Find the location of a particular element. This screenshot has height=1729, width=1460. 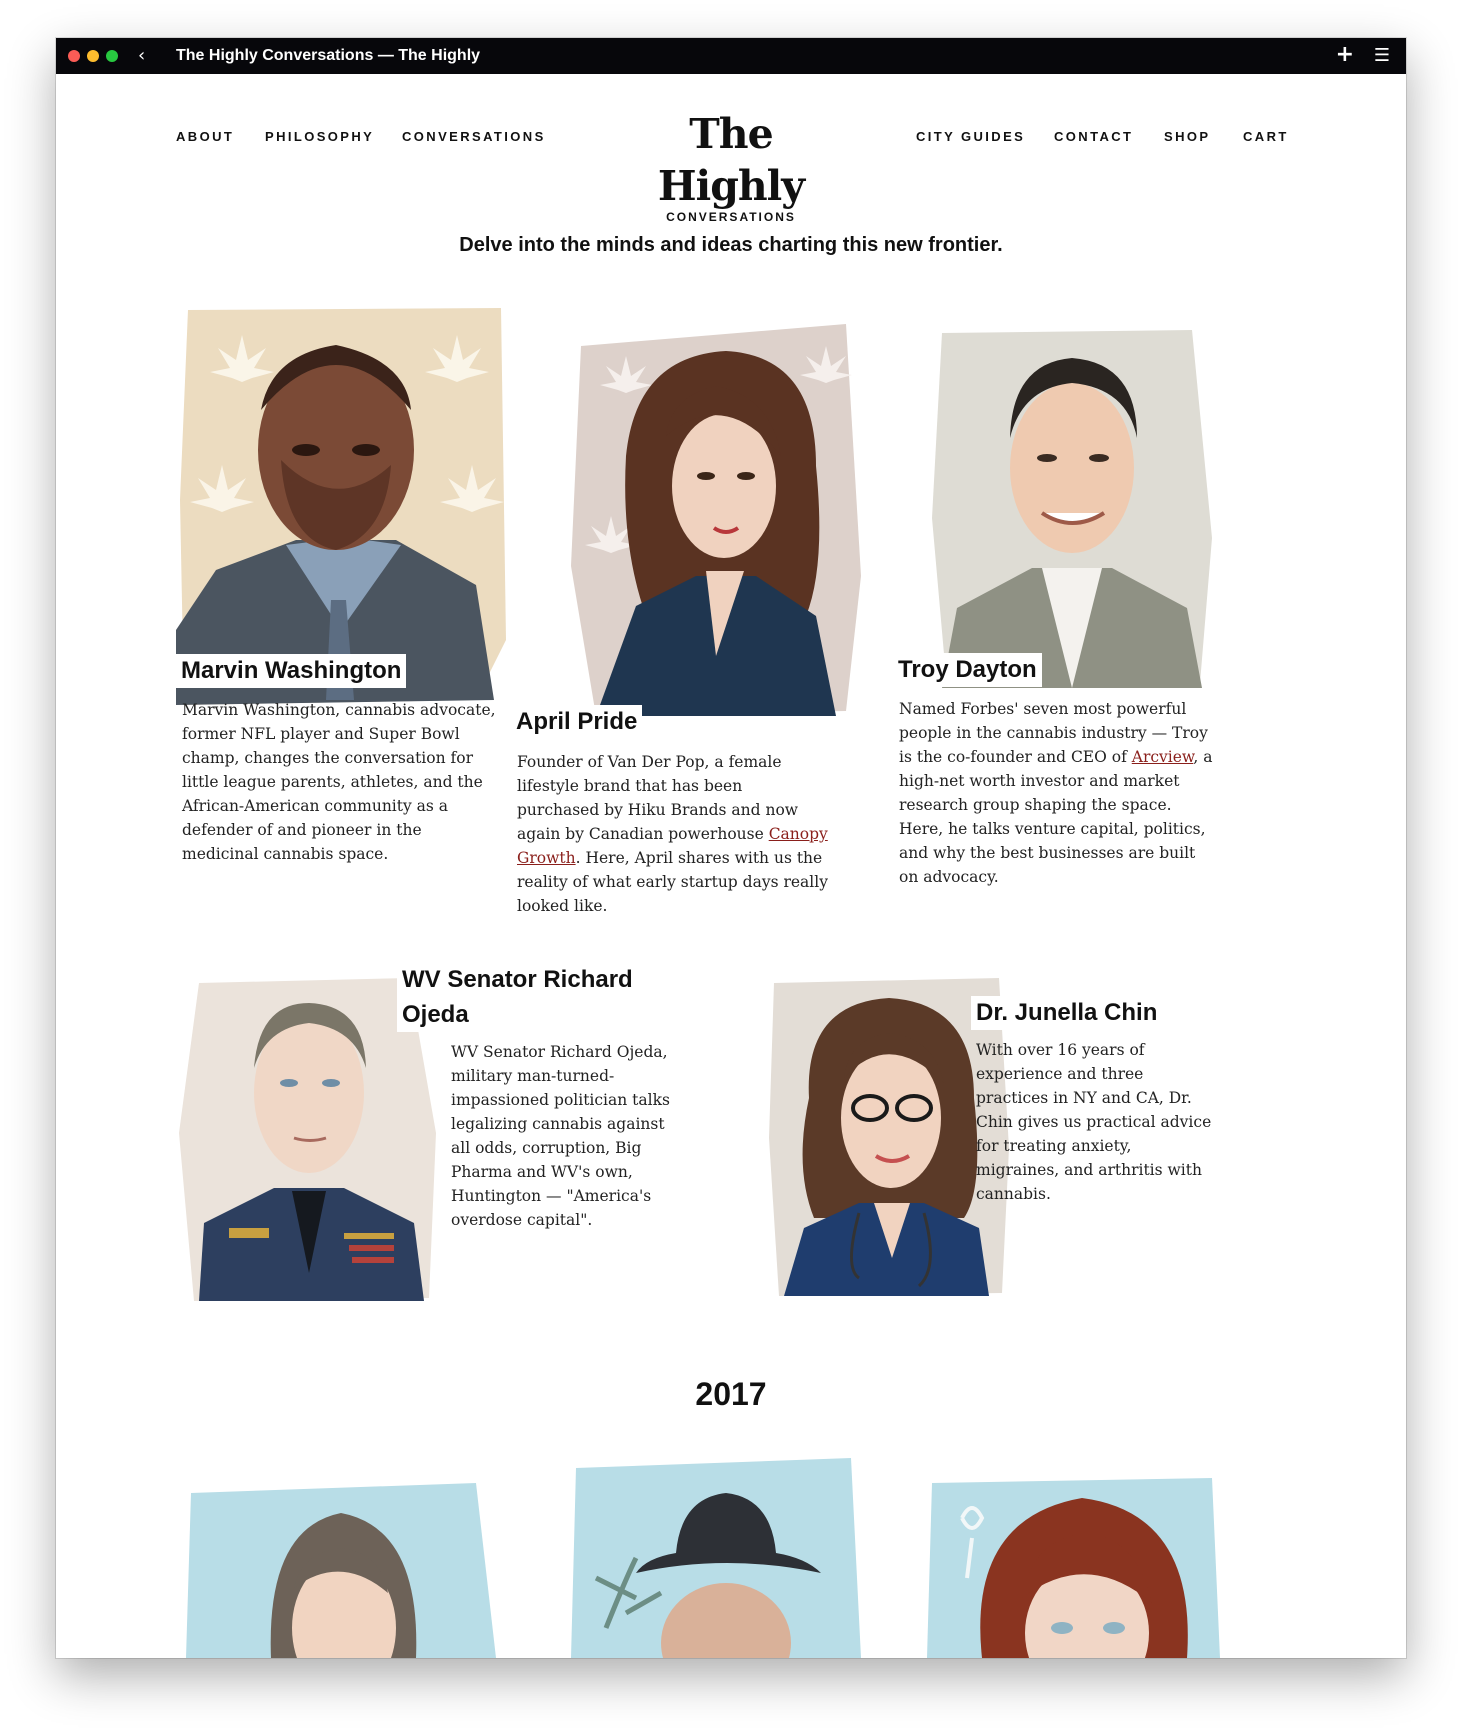

person-name-troy-dayton: Troy Dayton is located at coordinates (967, 670).